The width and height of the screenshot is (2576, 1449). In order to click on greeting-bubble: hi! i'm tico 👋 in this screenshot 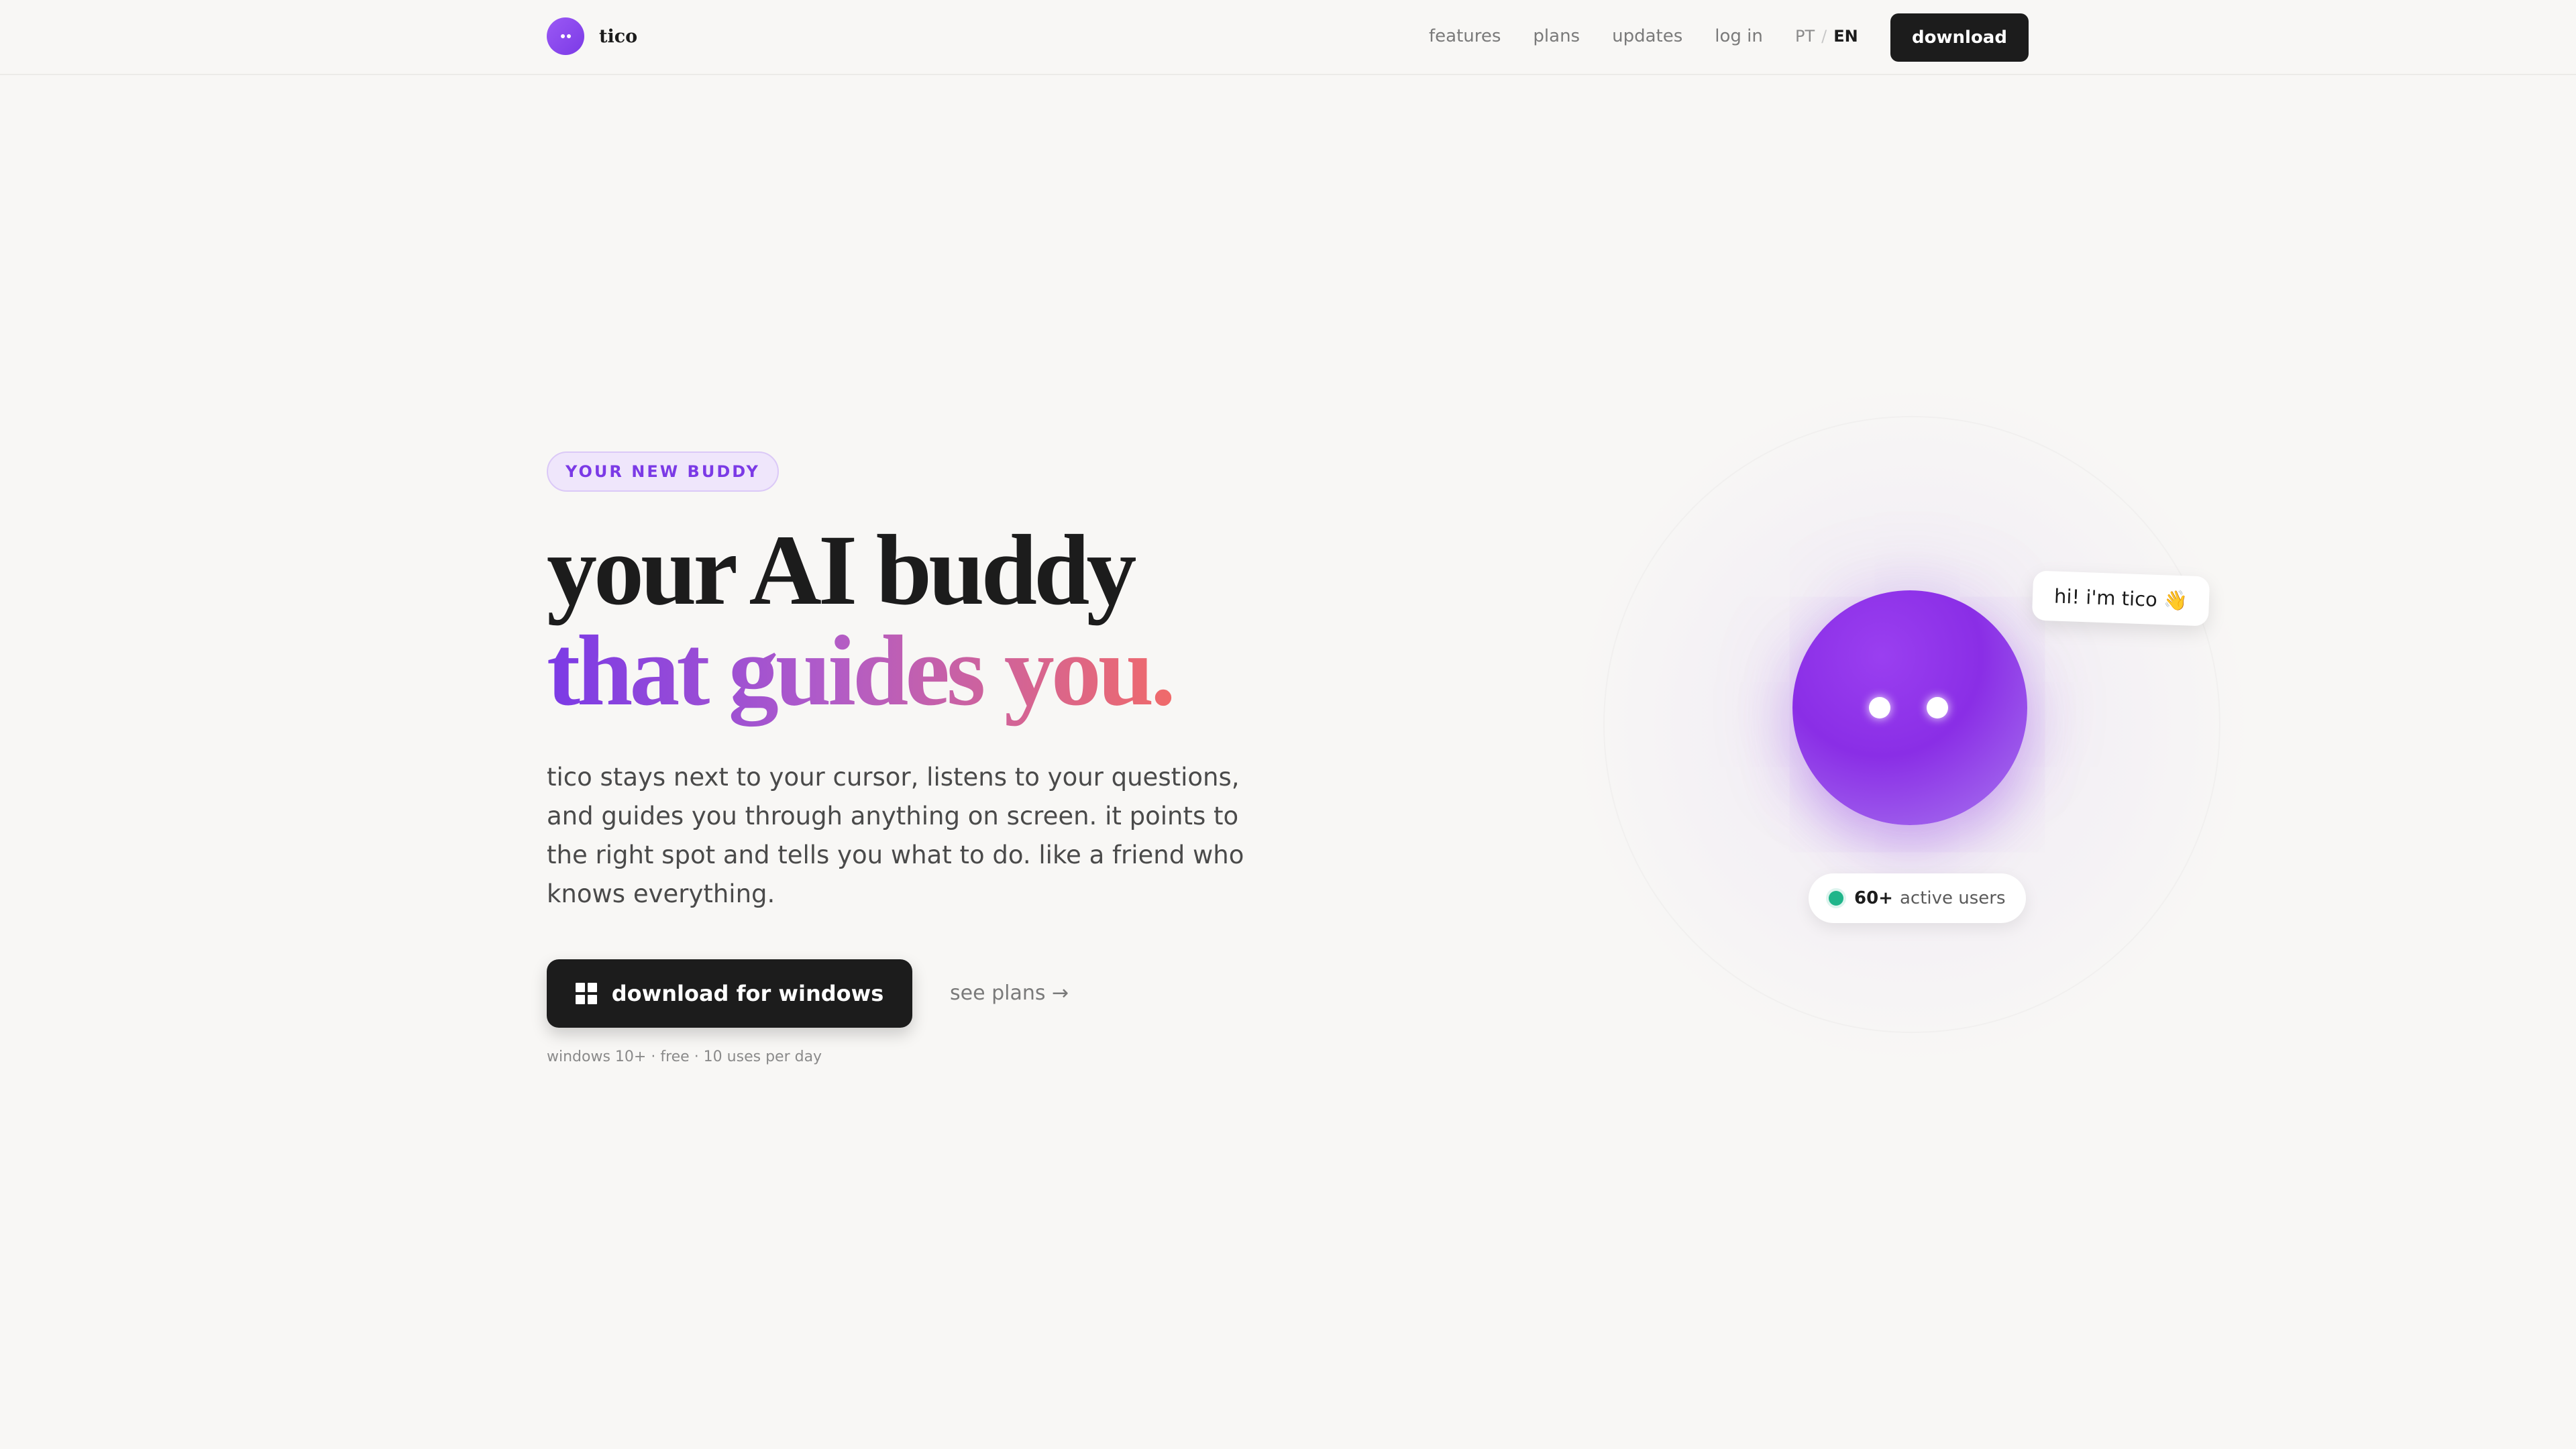, I will do `click(2120, 598)`.